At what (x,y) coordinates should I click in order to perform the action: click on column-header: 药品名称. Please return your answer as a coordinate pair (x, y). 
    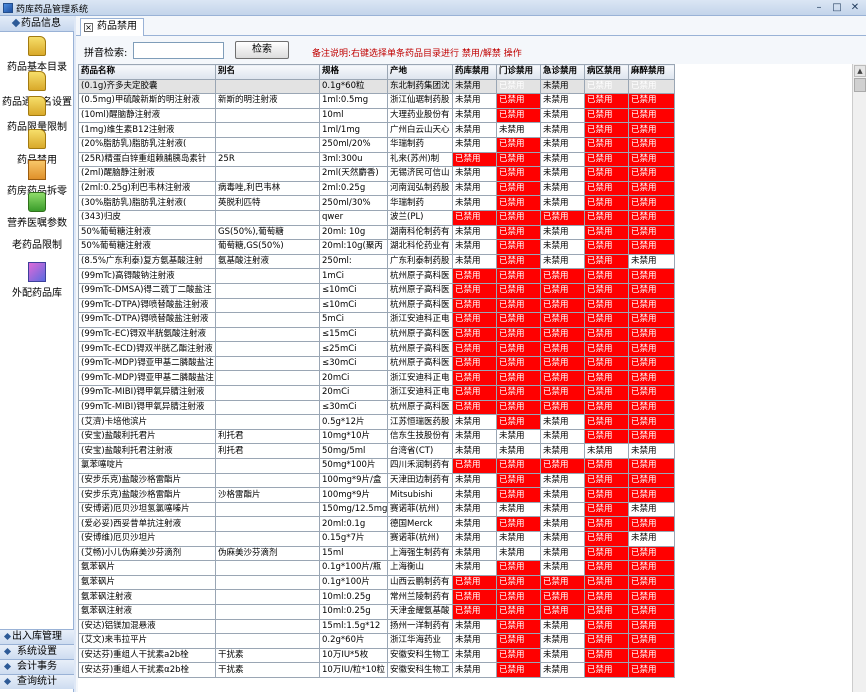
    Looking at the image, I should click on (147, 72).